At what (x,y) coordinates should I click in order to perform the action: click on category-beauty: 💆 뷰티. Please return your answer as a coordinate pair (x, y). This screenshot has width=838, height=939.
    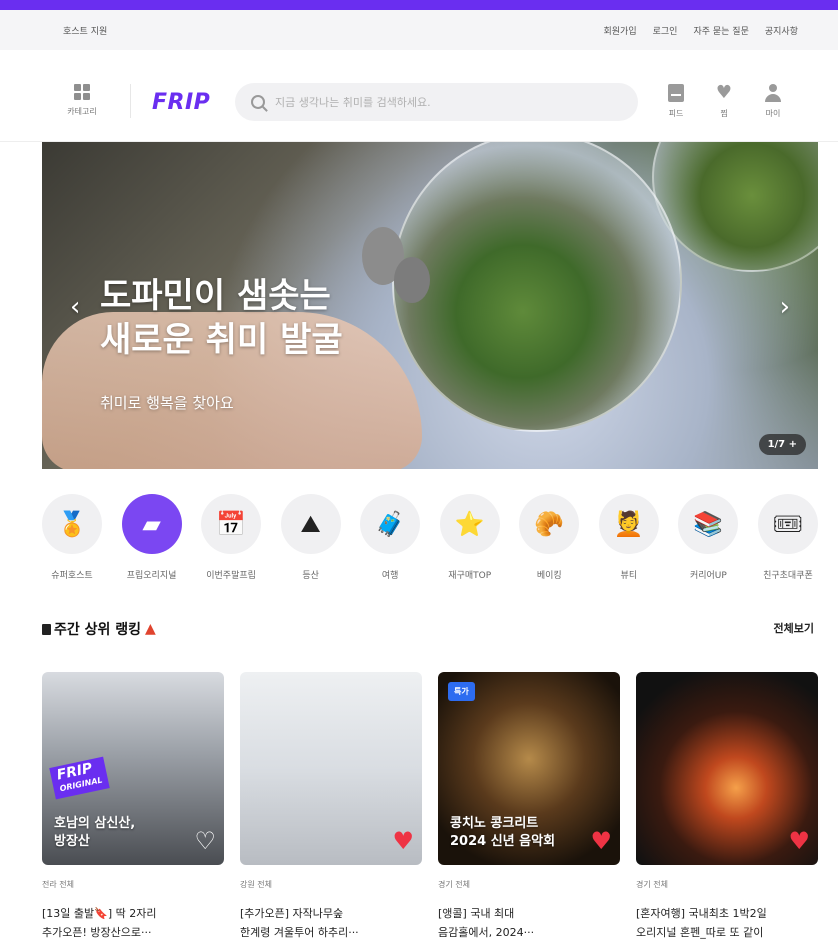
    Looking at the image, I should click on (629, 537).